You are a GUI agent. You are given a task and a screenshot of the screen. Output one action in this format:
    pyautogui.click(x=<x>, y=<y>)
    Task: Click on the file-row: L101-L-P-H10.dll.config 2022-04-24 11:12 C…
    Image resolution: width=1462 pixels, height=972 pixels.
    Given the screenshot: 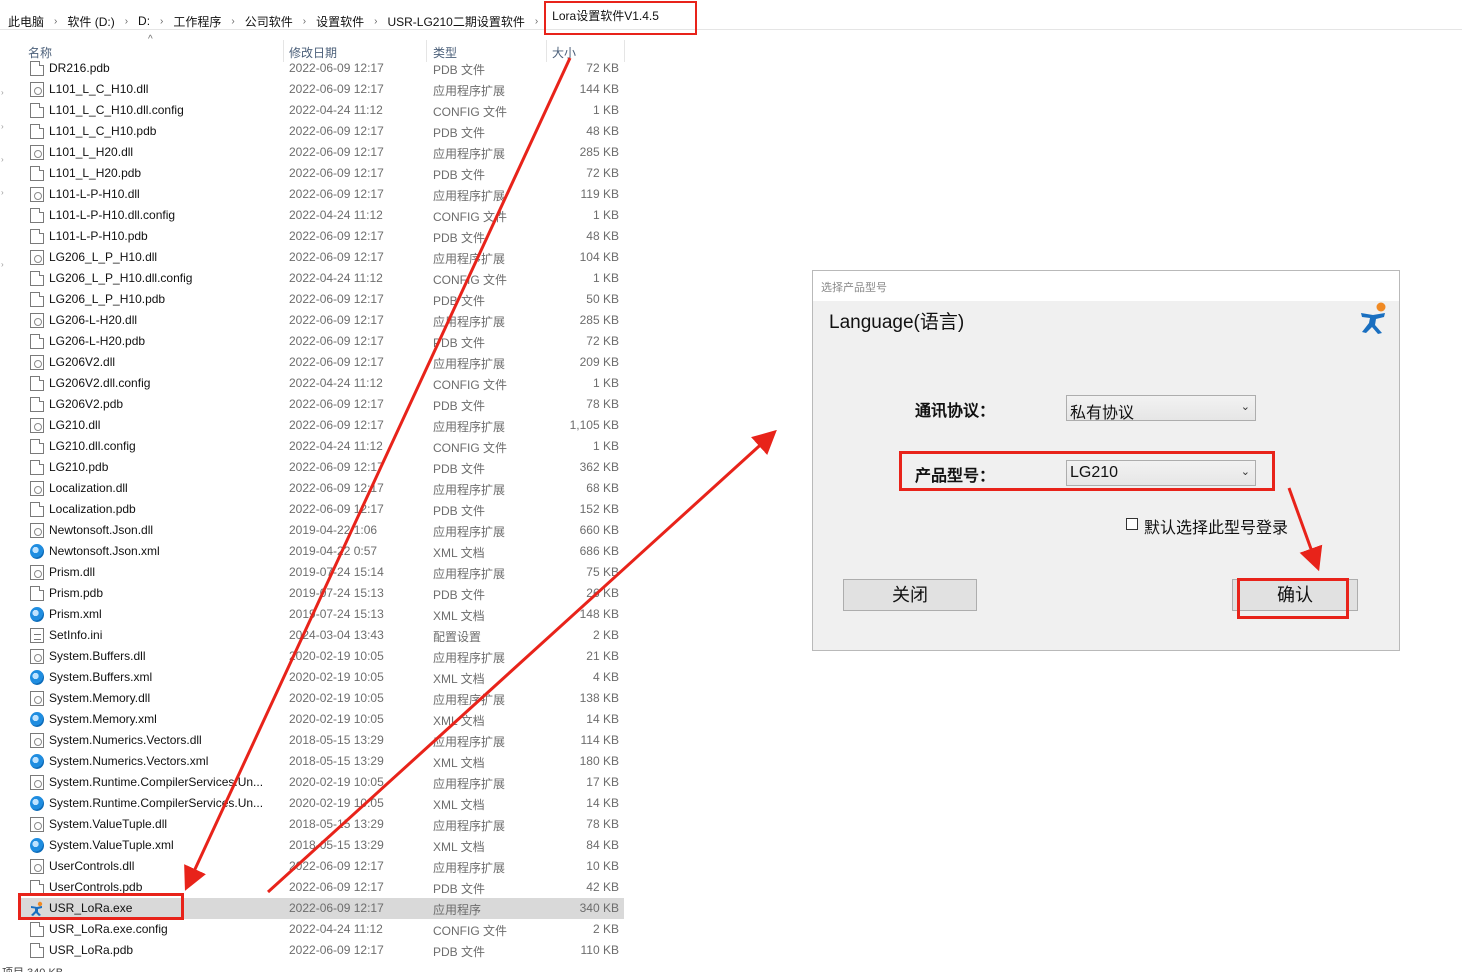 What is the action you would take?
    pyautogui.click(x=322, y=215)
    